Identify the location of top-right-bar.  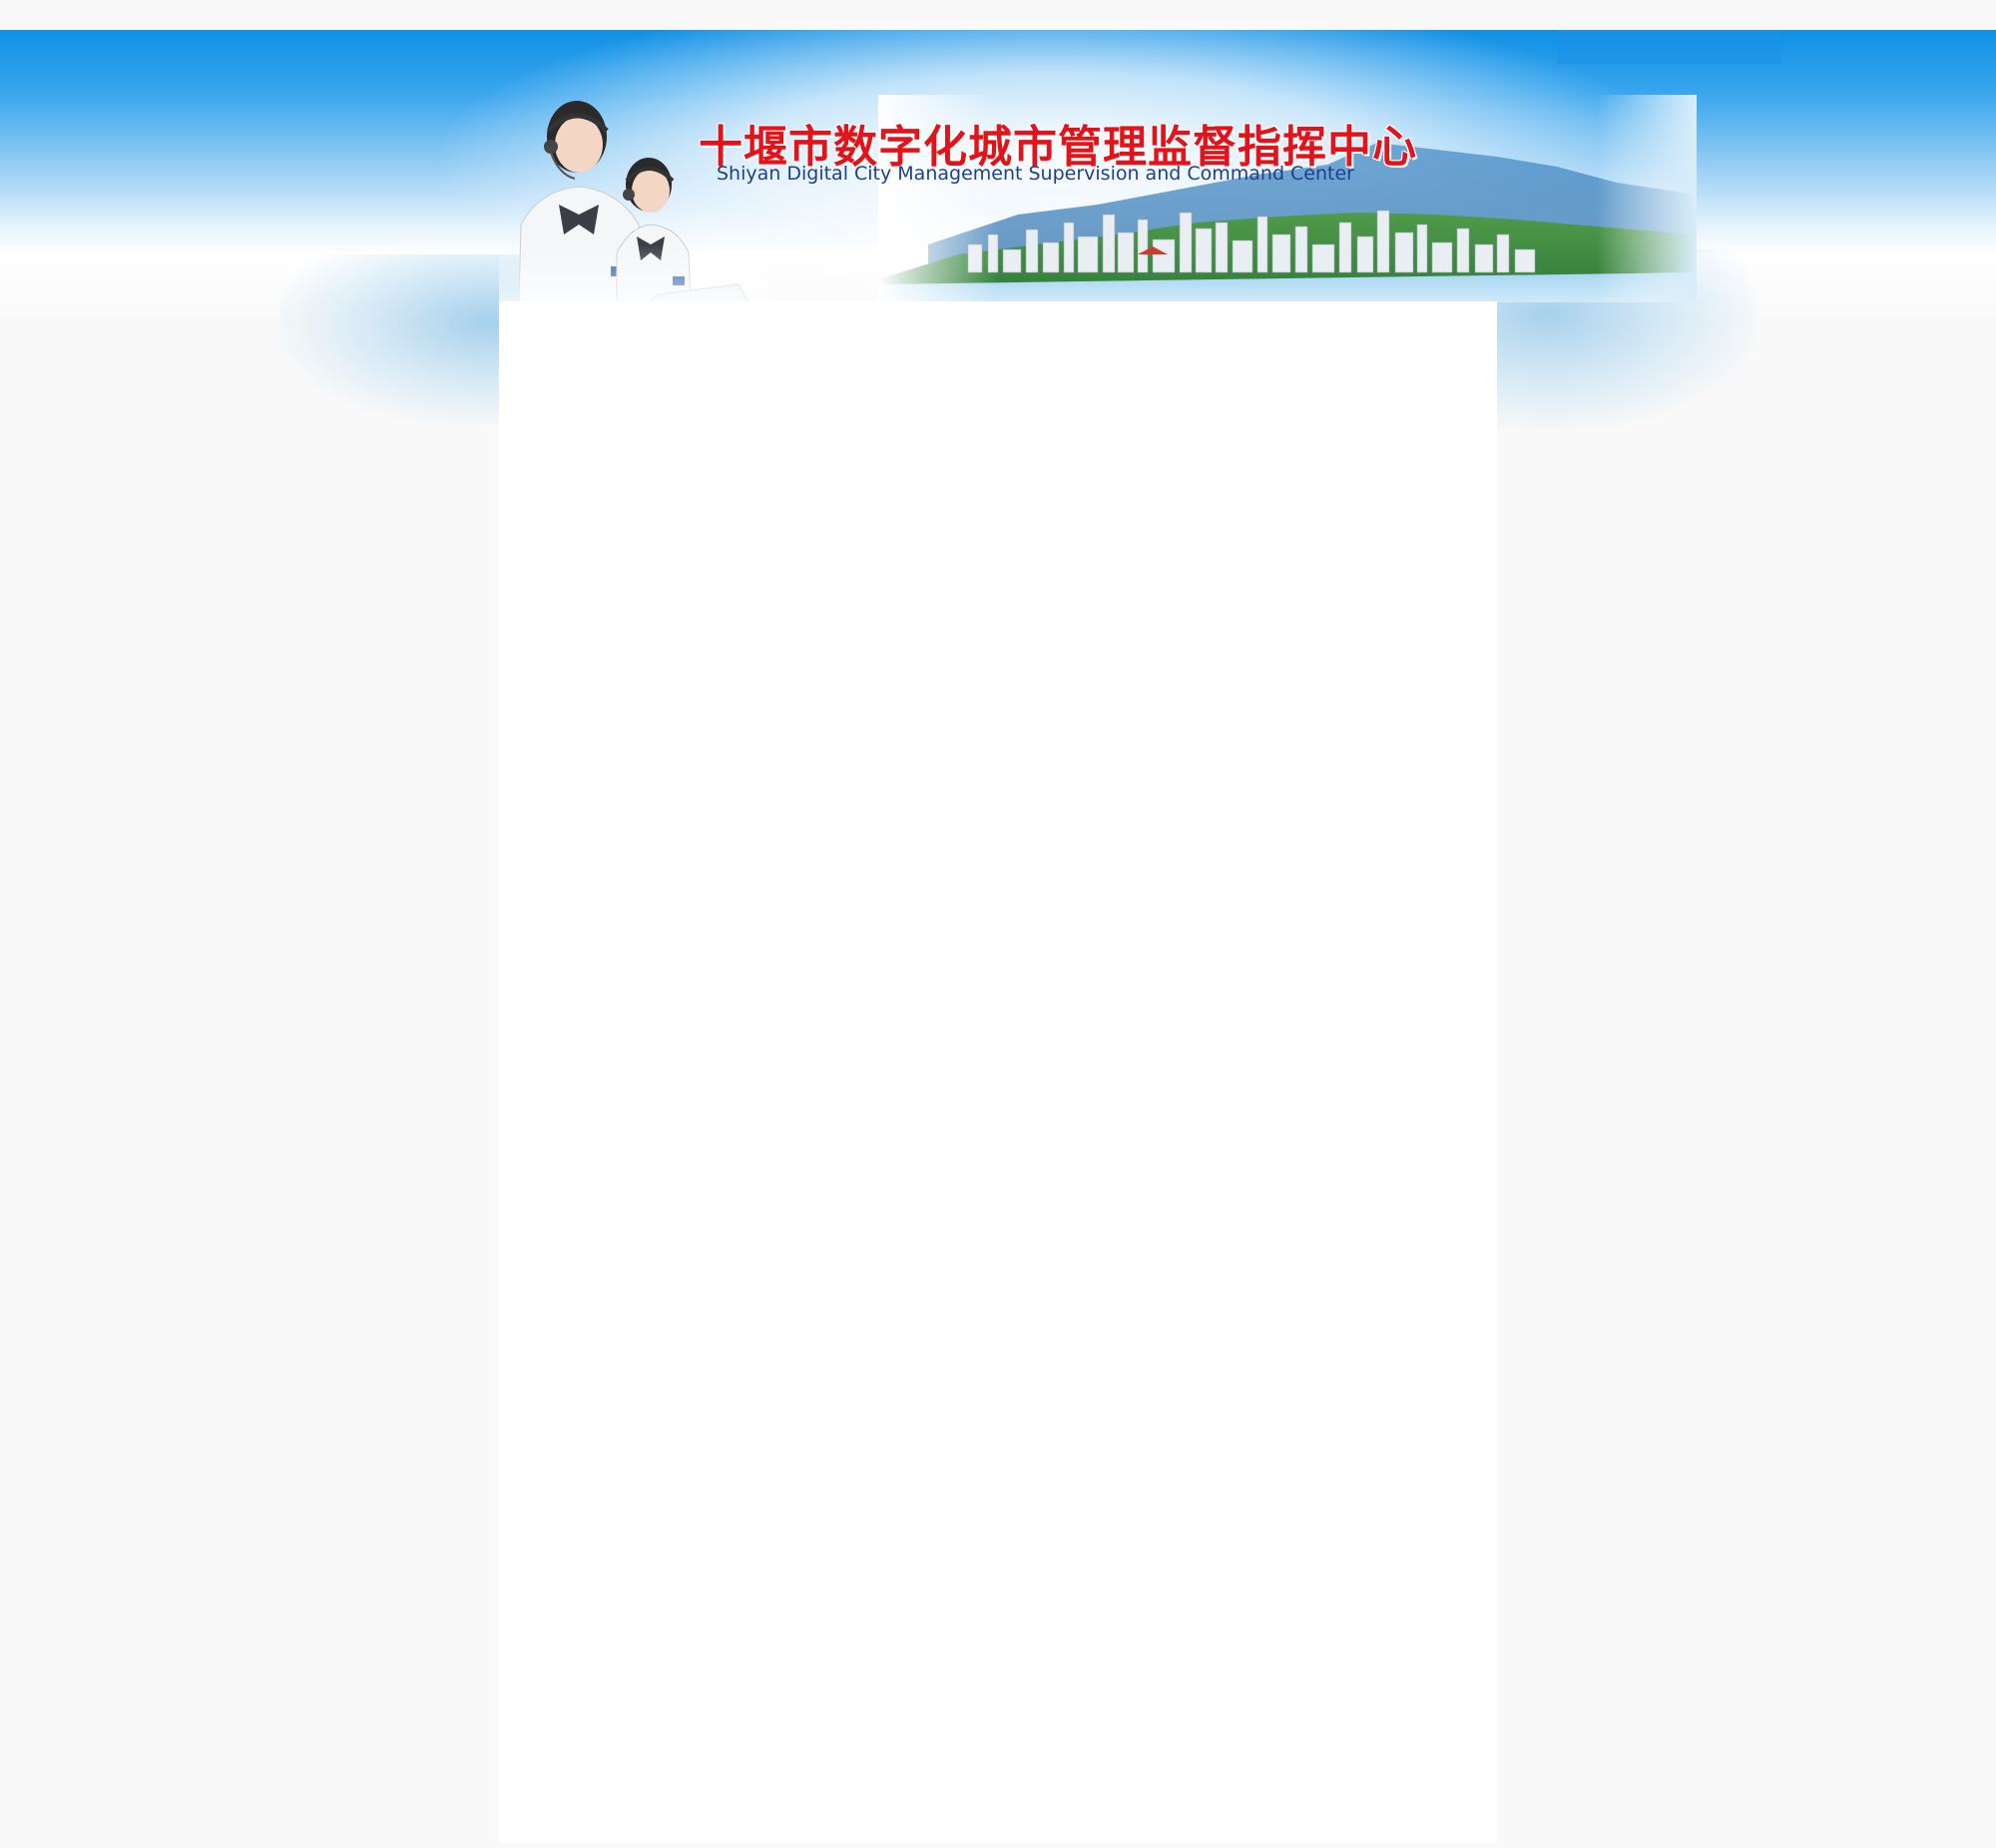
(1669, 47).